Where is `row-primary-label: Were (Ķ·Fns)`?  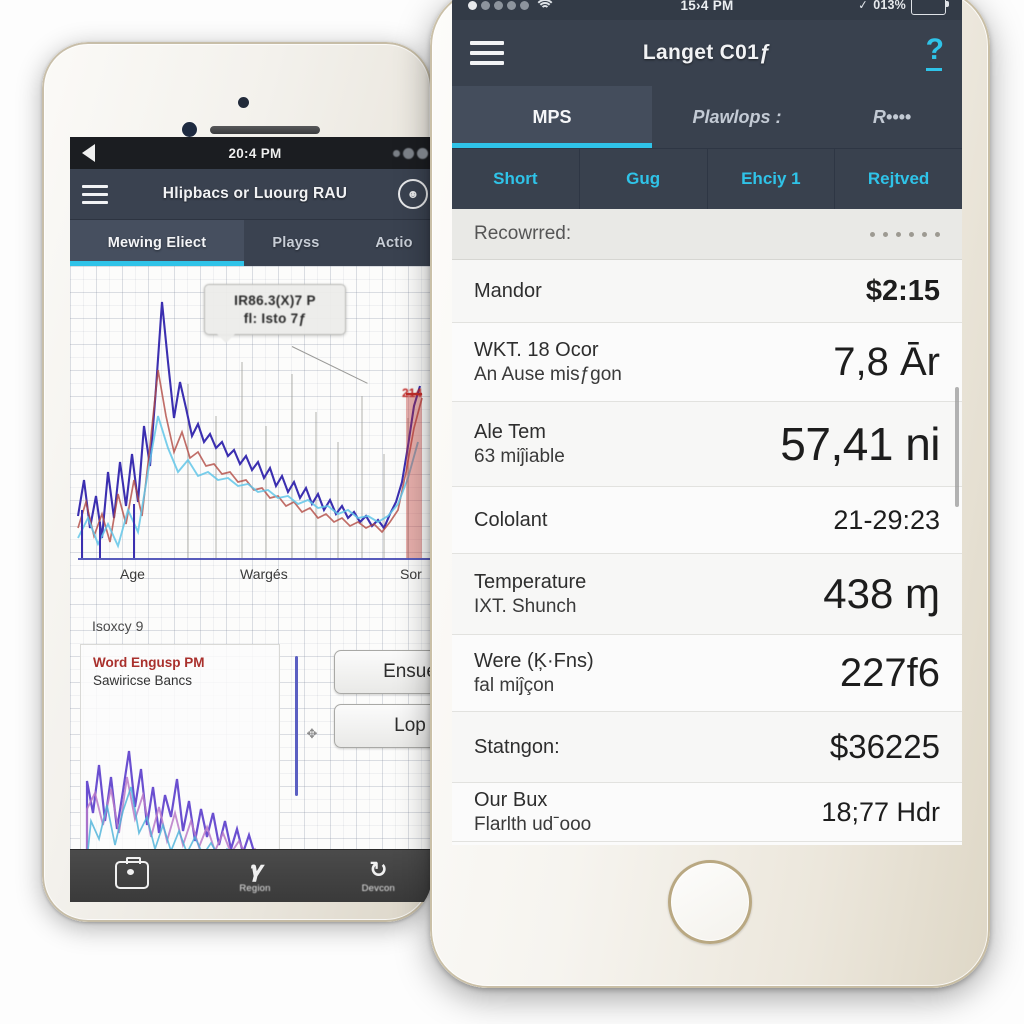 row-primary-label: Were (Ķ·Fns) is located at coordinates (534, 660).